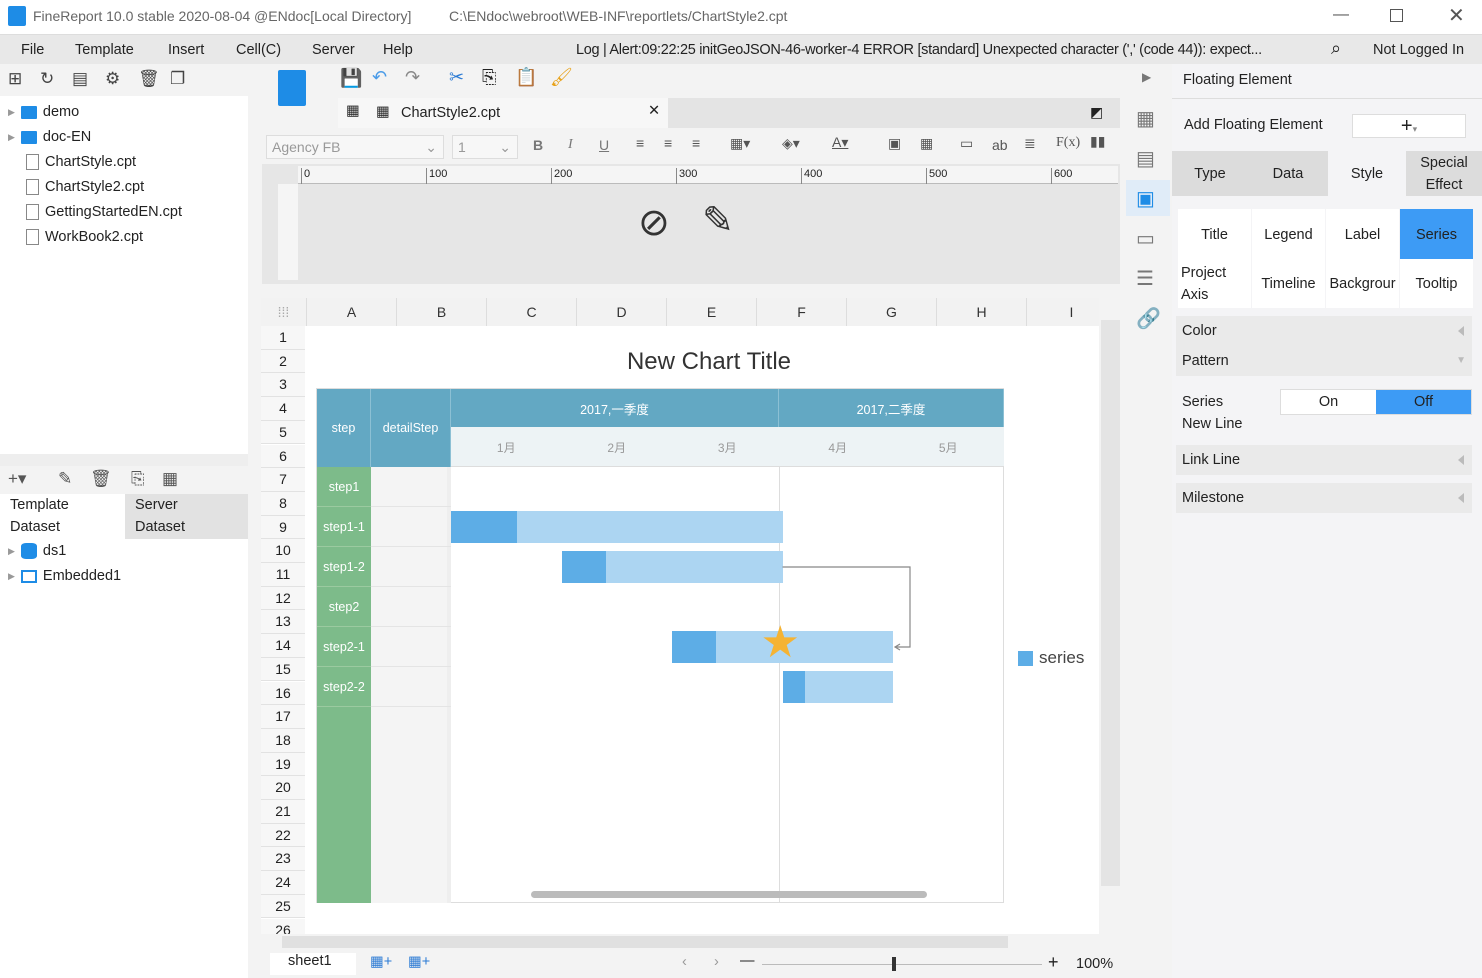  What do you see at coordinates (902, 964) in the screenshot?
I see `zoom-slider` at bounding box center [902, 964].